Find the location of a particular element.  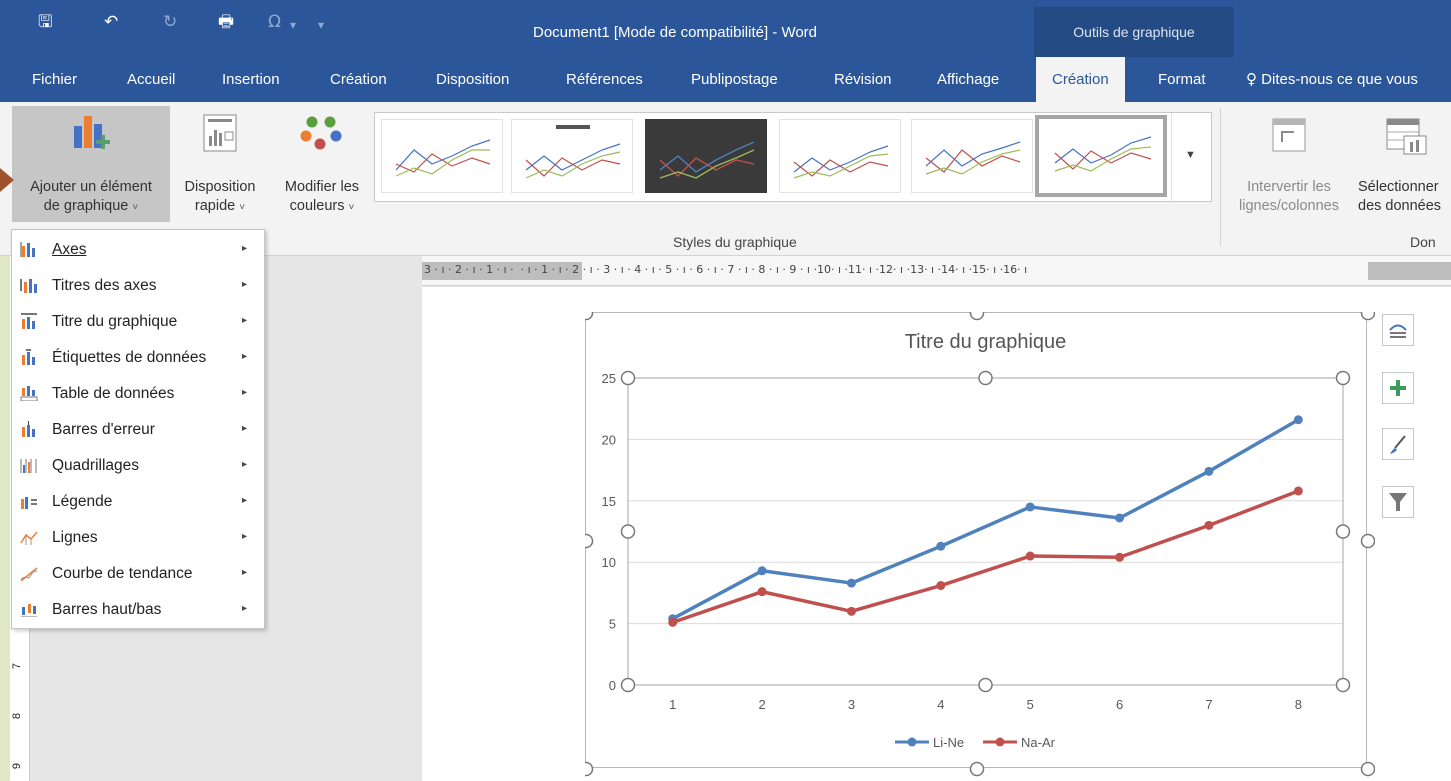

undo-icon: ↶ is located at coordinates (111, 22).